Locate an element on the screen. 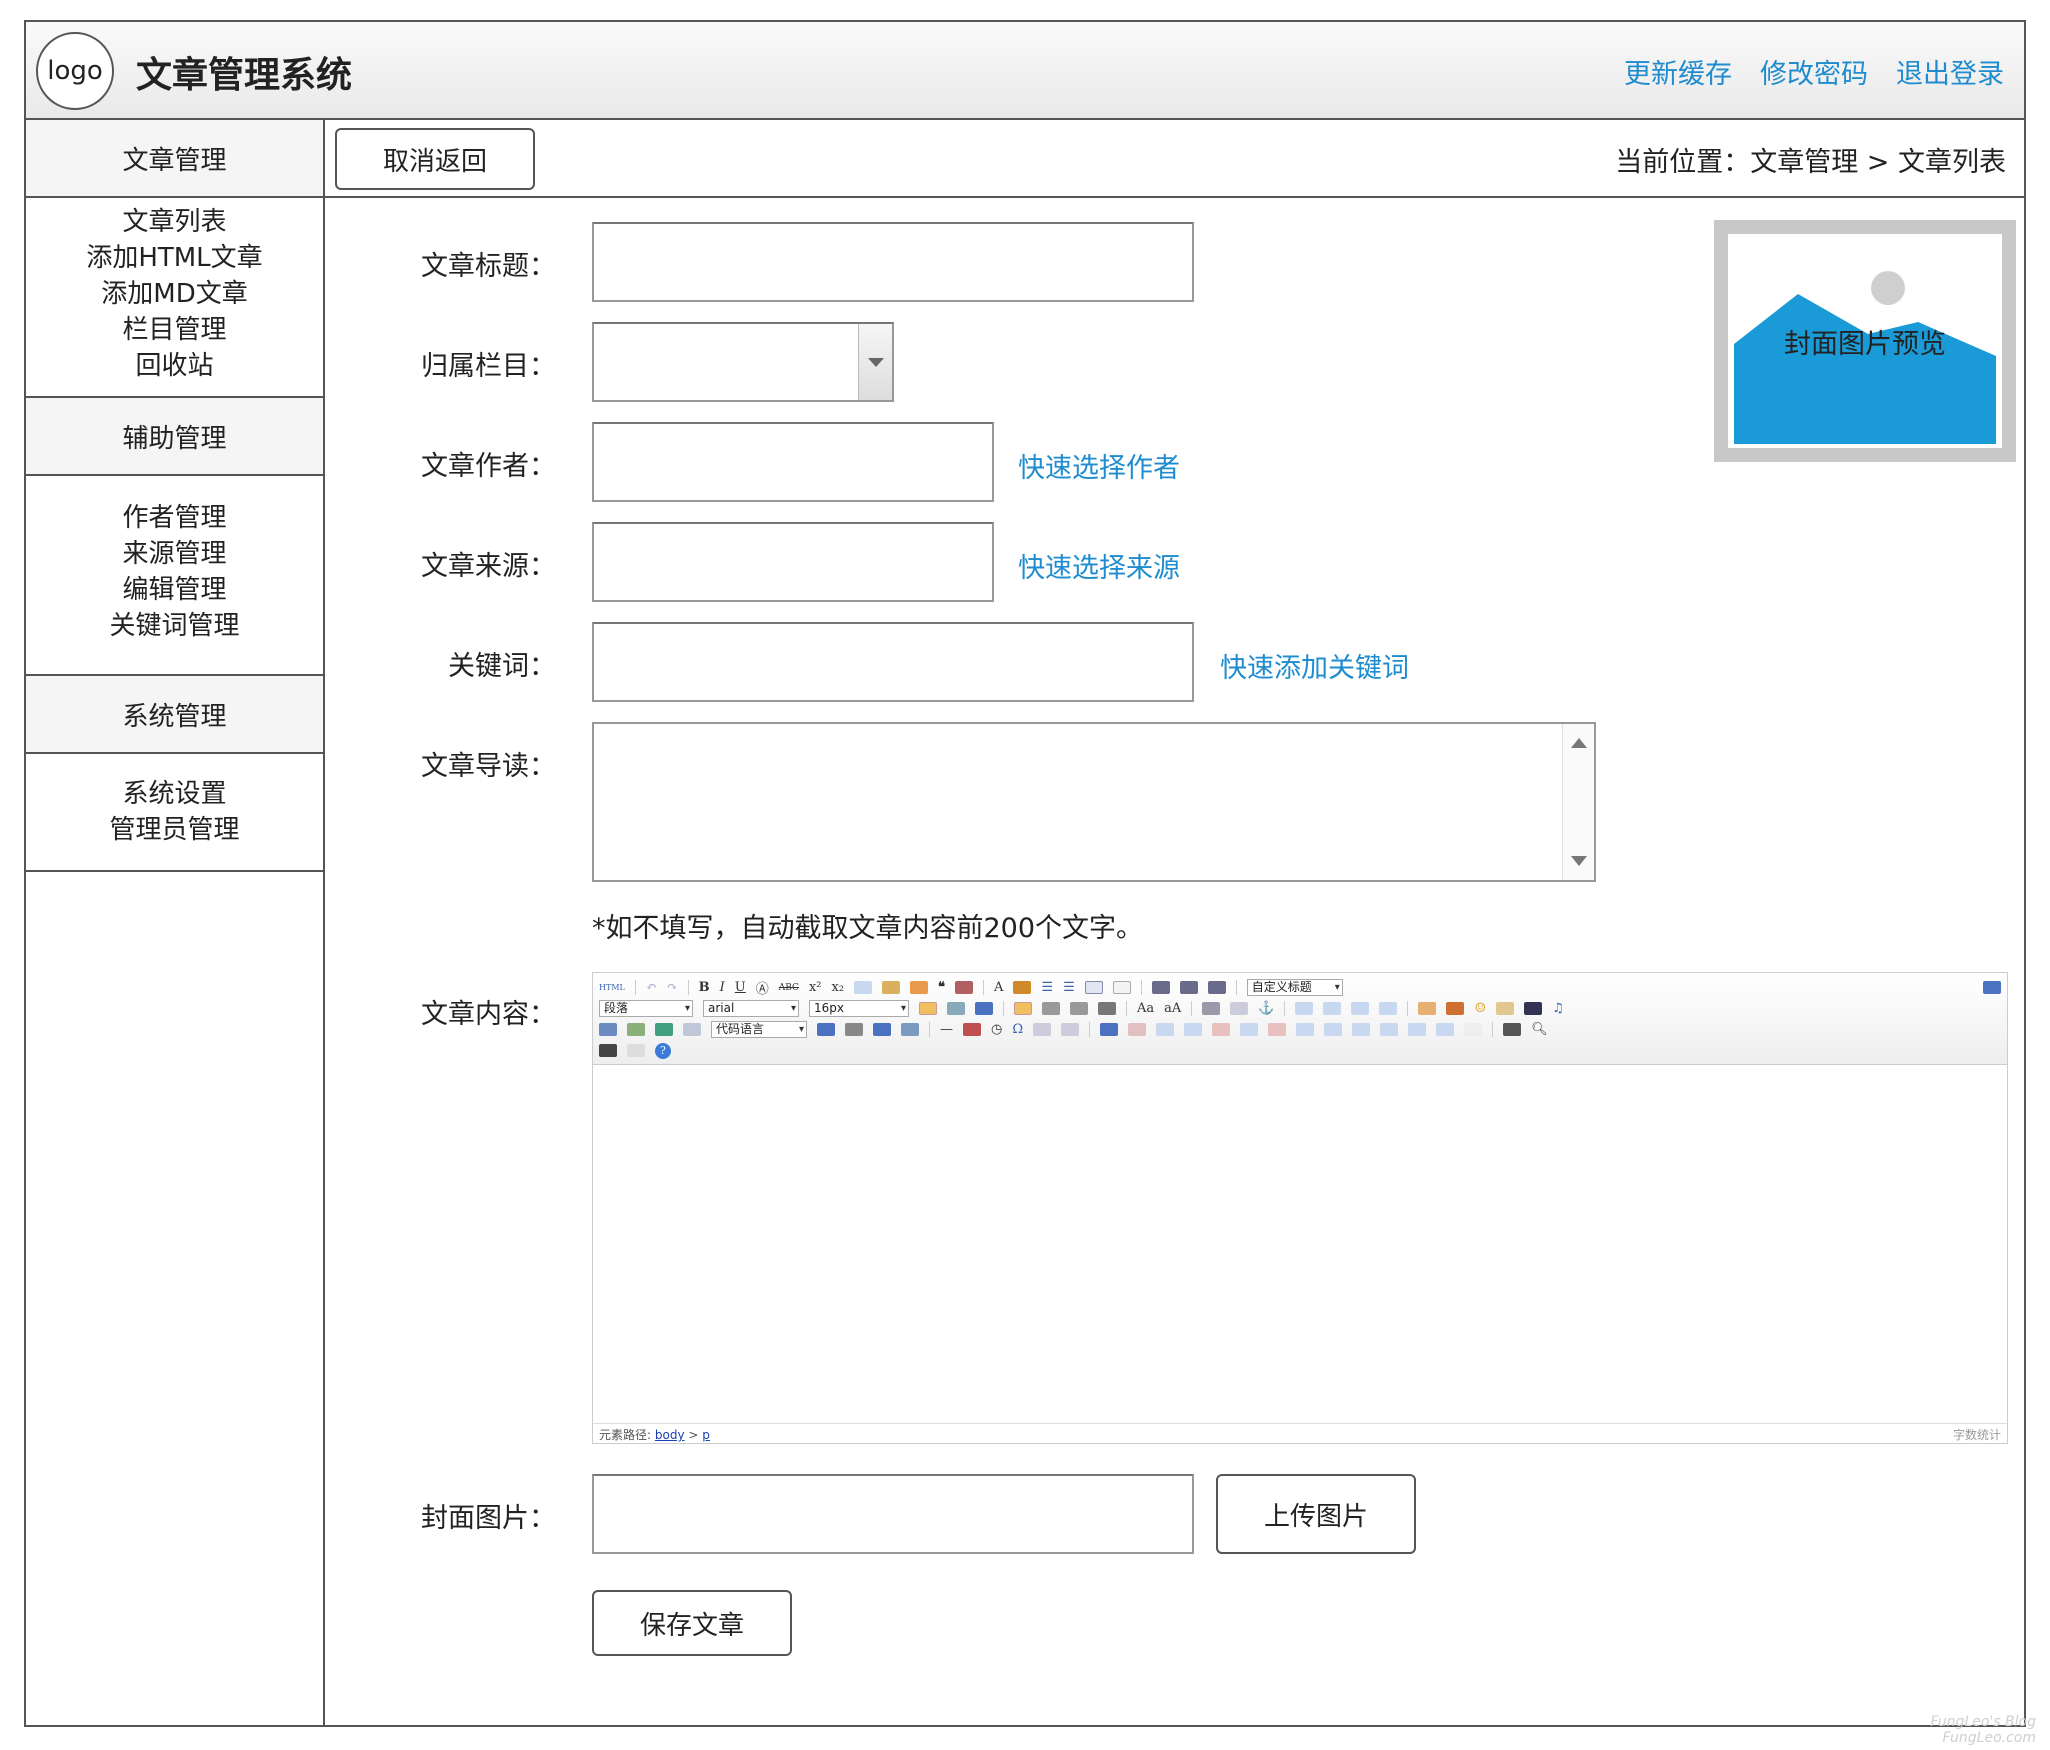  delete-col-icon is located at coordinates (1277, 1029).